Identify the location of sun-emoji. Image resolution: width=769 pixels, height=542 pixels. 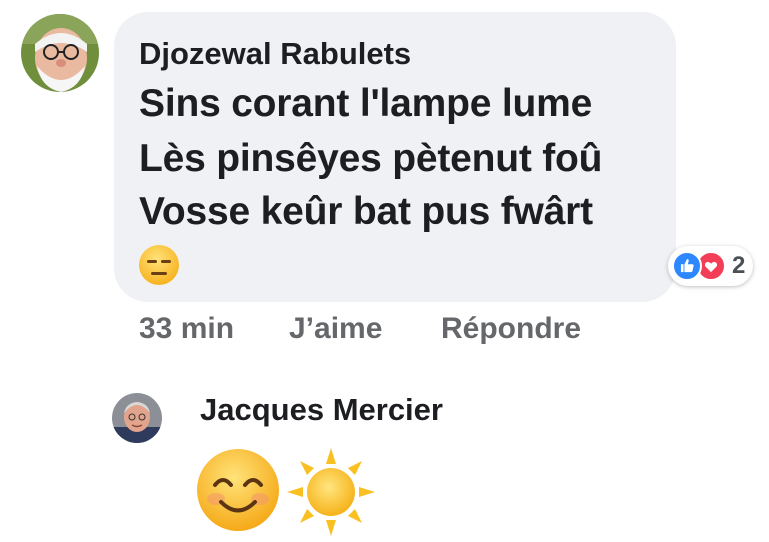
(331, 492).